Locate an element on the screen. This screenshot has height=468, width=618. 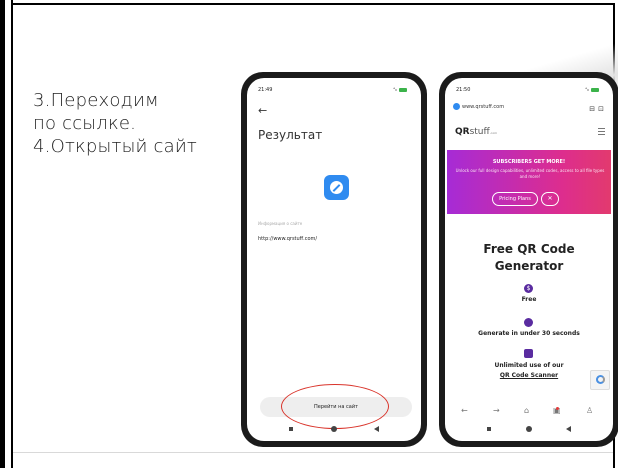
tabs-count-icon: ⊡ is located at coordinates (602, 109).